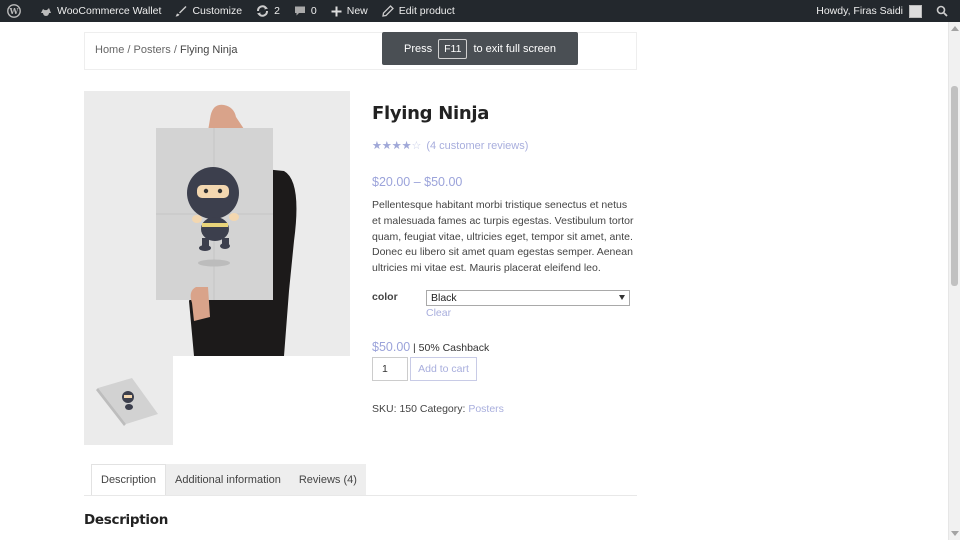 This screenshot has height=540, width=960. Describe the element at coordinates (263, 11) in the screenshot. I see `updates-icon` at that location.